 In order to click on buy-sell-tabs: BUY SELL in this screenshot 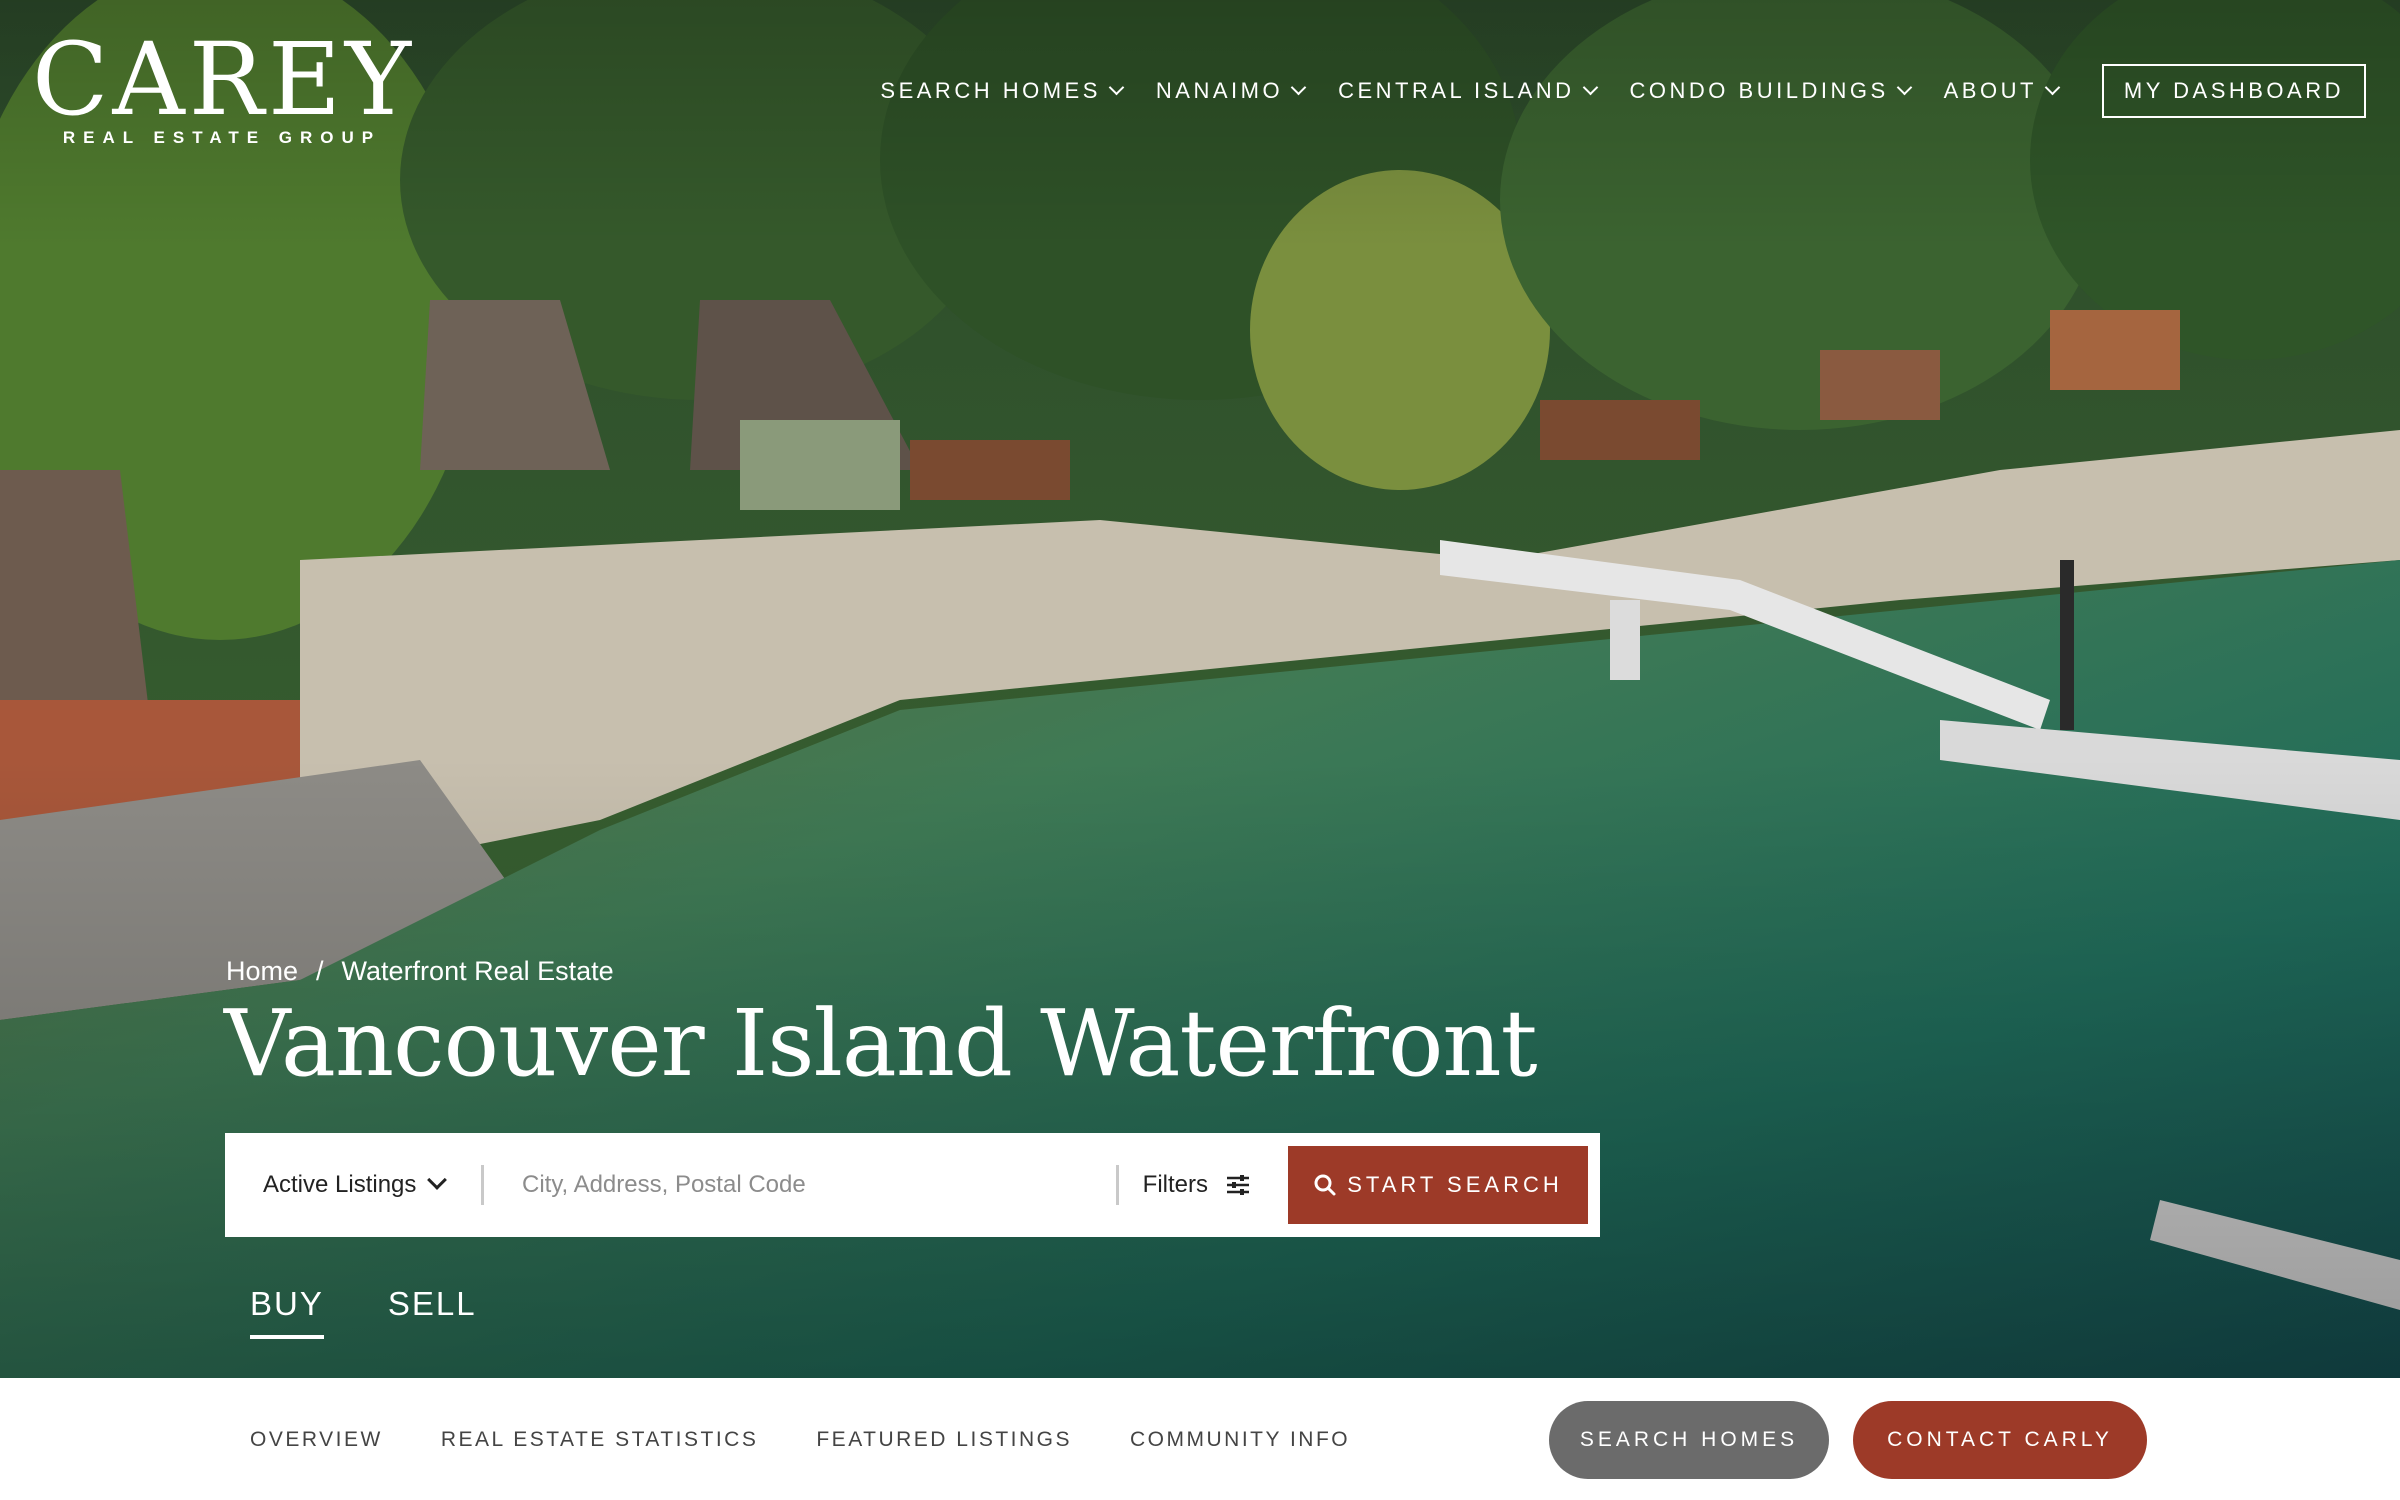, I will do `click(395, 1312)`.